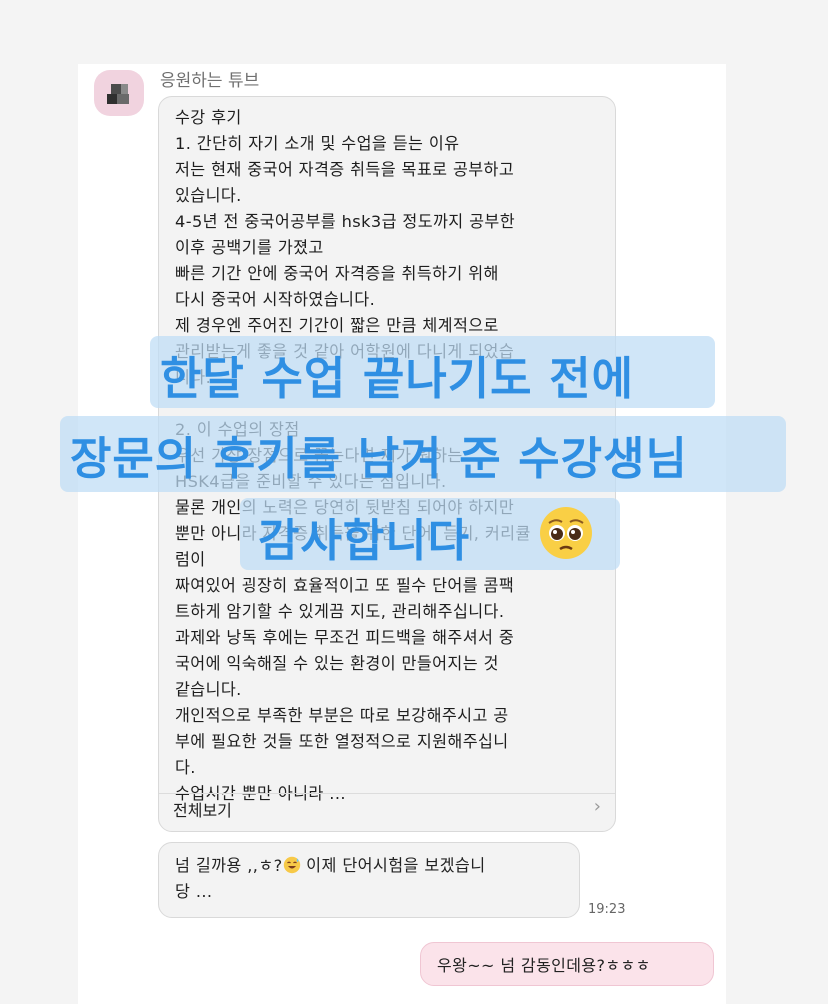 This screenshot has width=828, height=1004. I want to click on view-all-button: 전체보기, so click(202, 809).